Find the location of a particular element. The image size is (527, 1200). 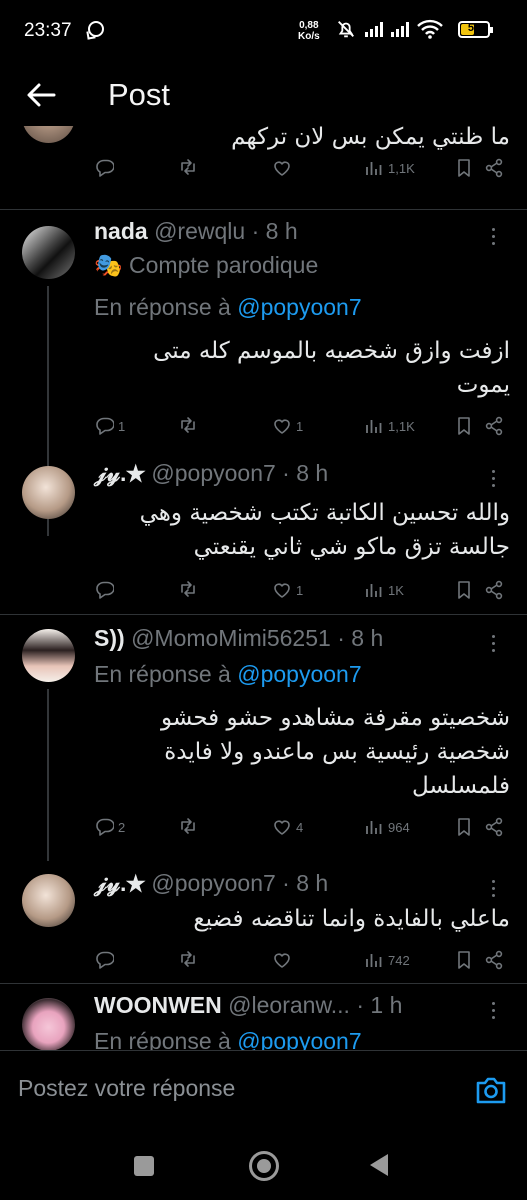

recents-icon is located at coordinates (144, 1166).